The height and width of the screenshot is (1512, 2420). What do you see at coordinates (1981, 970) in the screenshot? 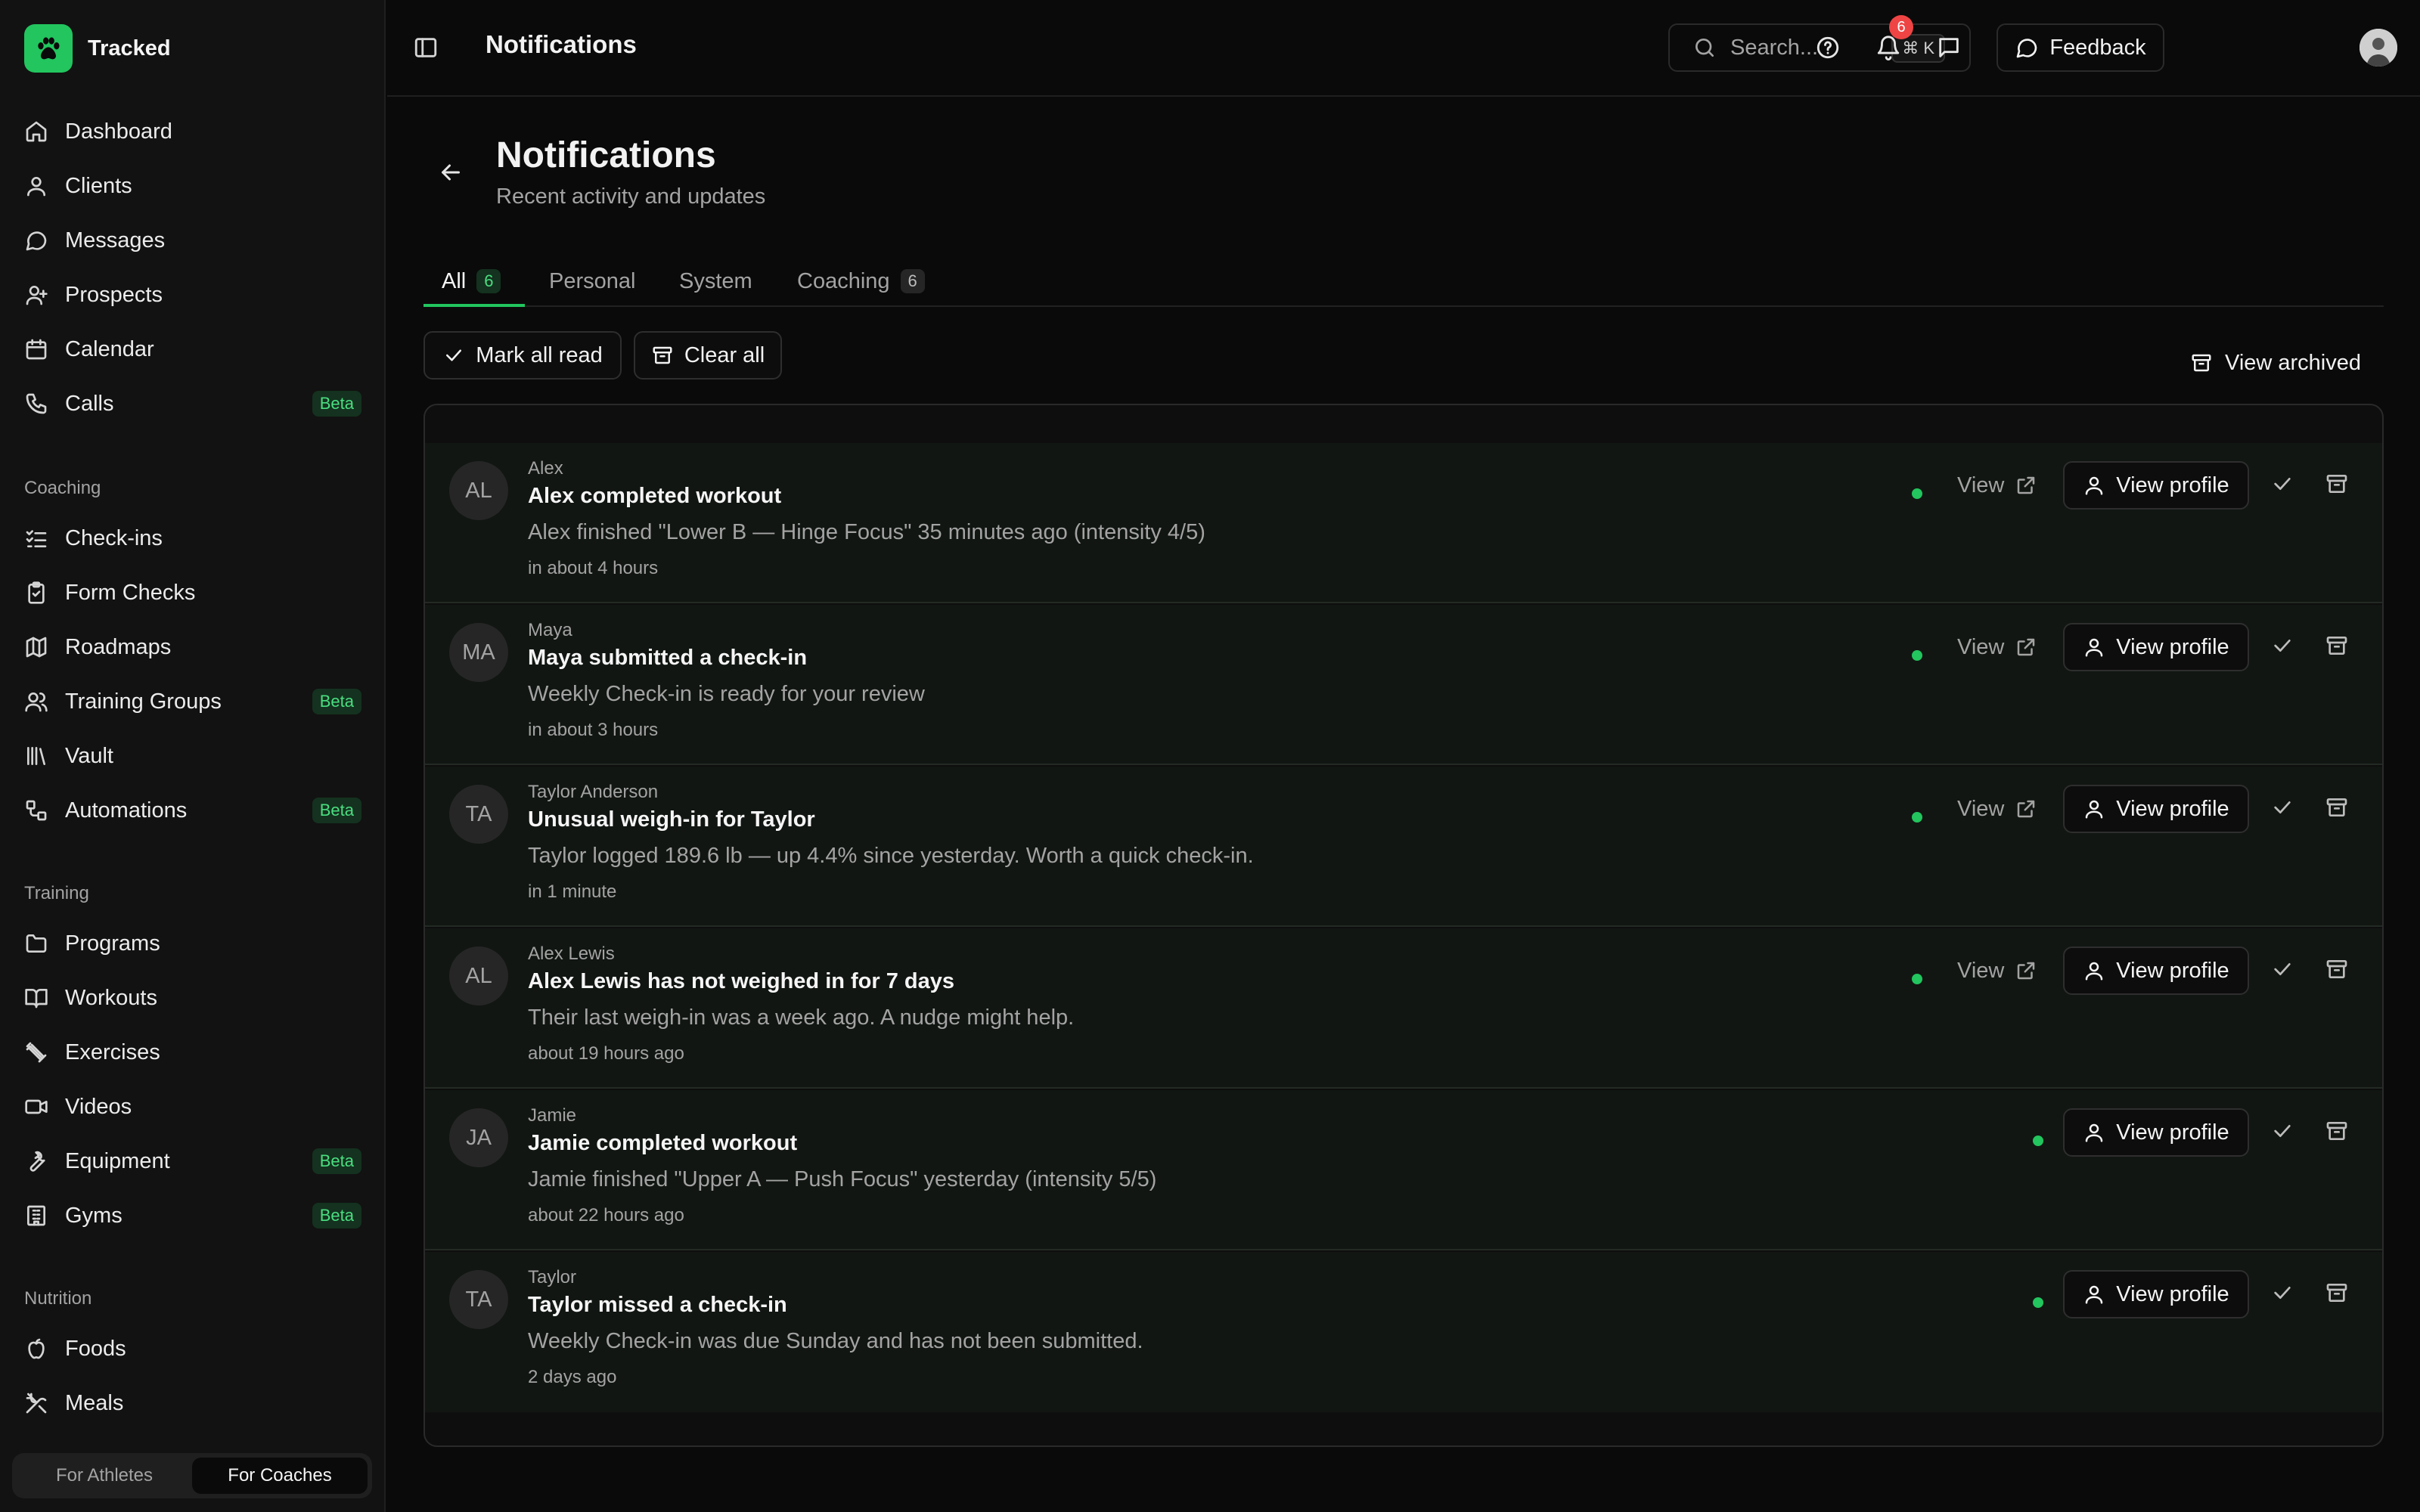
I see `view-label: View` at bounding box center [1981, 970].